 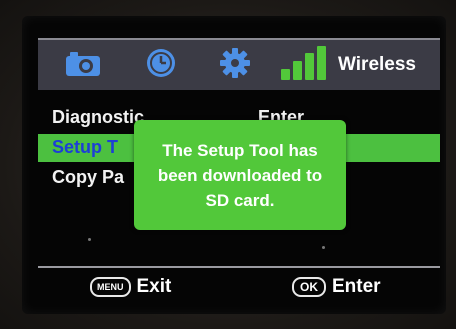 I want to click on enter-label: Enter, so click(x=356, y=286).